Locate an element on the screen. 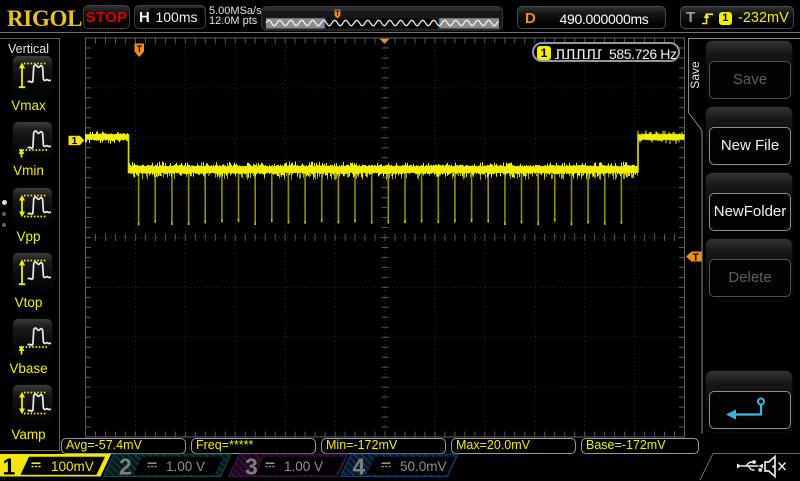  svg-text: 100mV is located at coordinates (72, 466).